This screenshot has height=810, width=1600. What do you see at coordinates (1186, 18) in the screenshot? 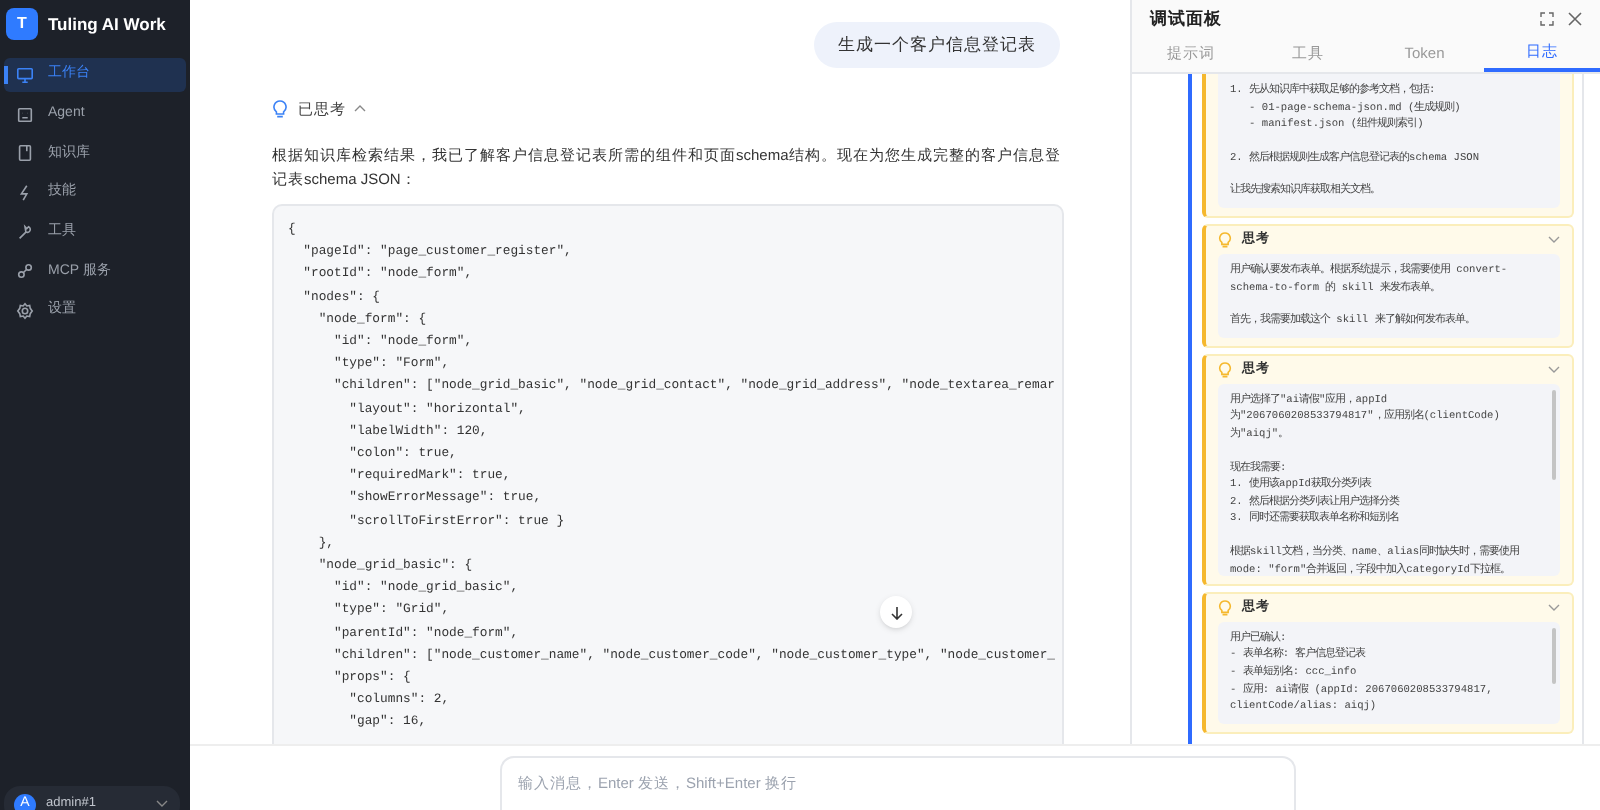
I see `panel-title: 调试面板` at bounding box center [1186, 18].